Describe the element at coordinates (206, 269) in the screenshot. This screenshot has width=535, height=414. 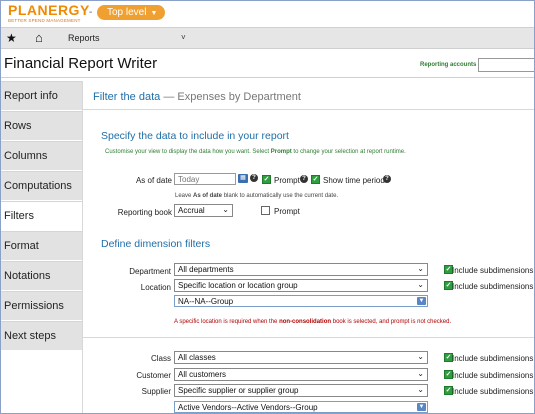
I see `department-value: All departments` at that location.